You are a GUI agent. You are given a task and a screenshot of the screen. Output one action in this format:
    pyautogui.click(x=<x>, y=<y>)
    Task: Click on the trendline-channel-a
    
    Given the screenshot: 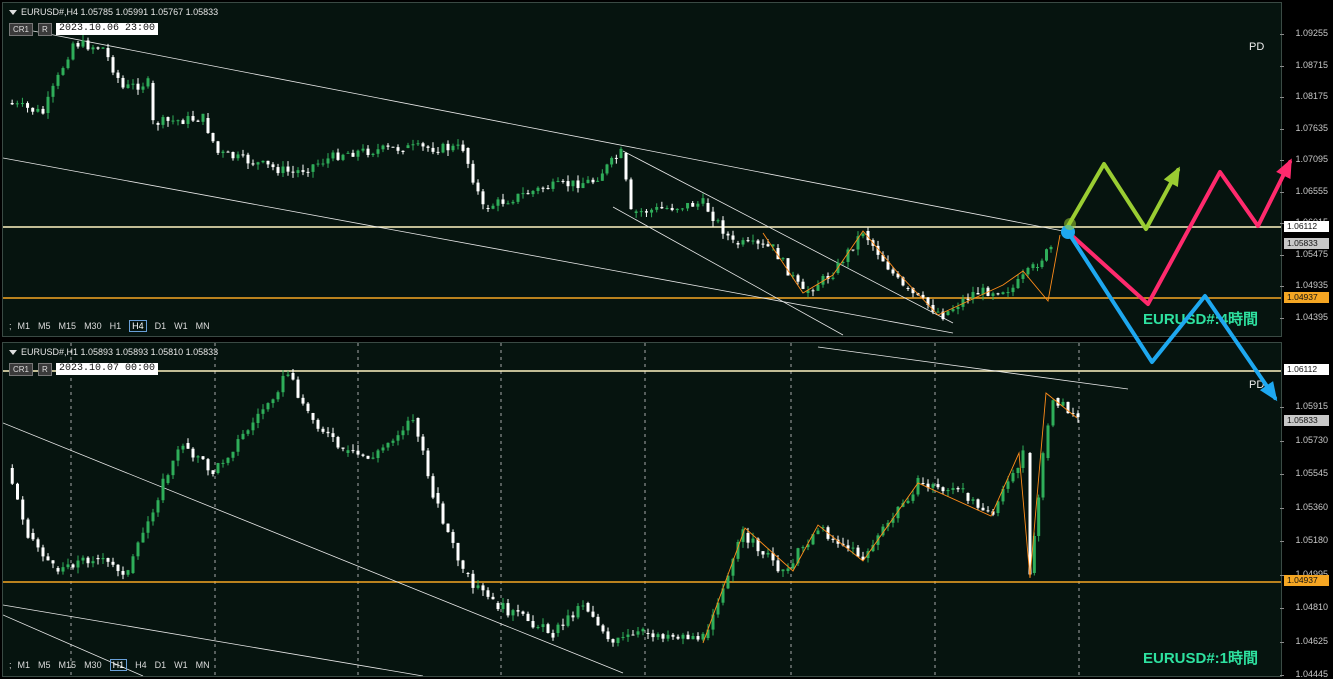 What is the action you would take?
    pyautogui.click(x=788, y=237)
    